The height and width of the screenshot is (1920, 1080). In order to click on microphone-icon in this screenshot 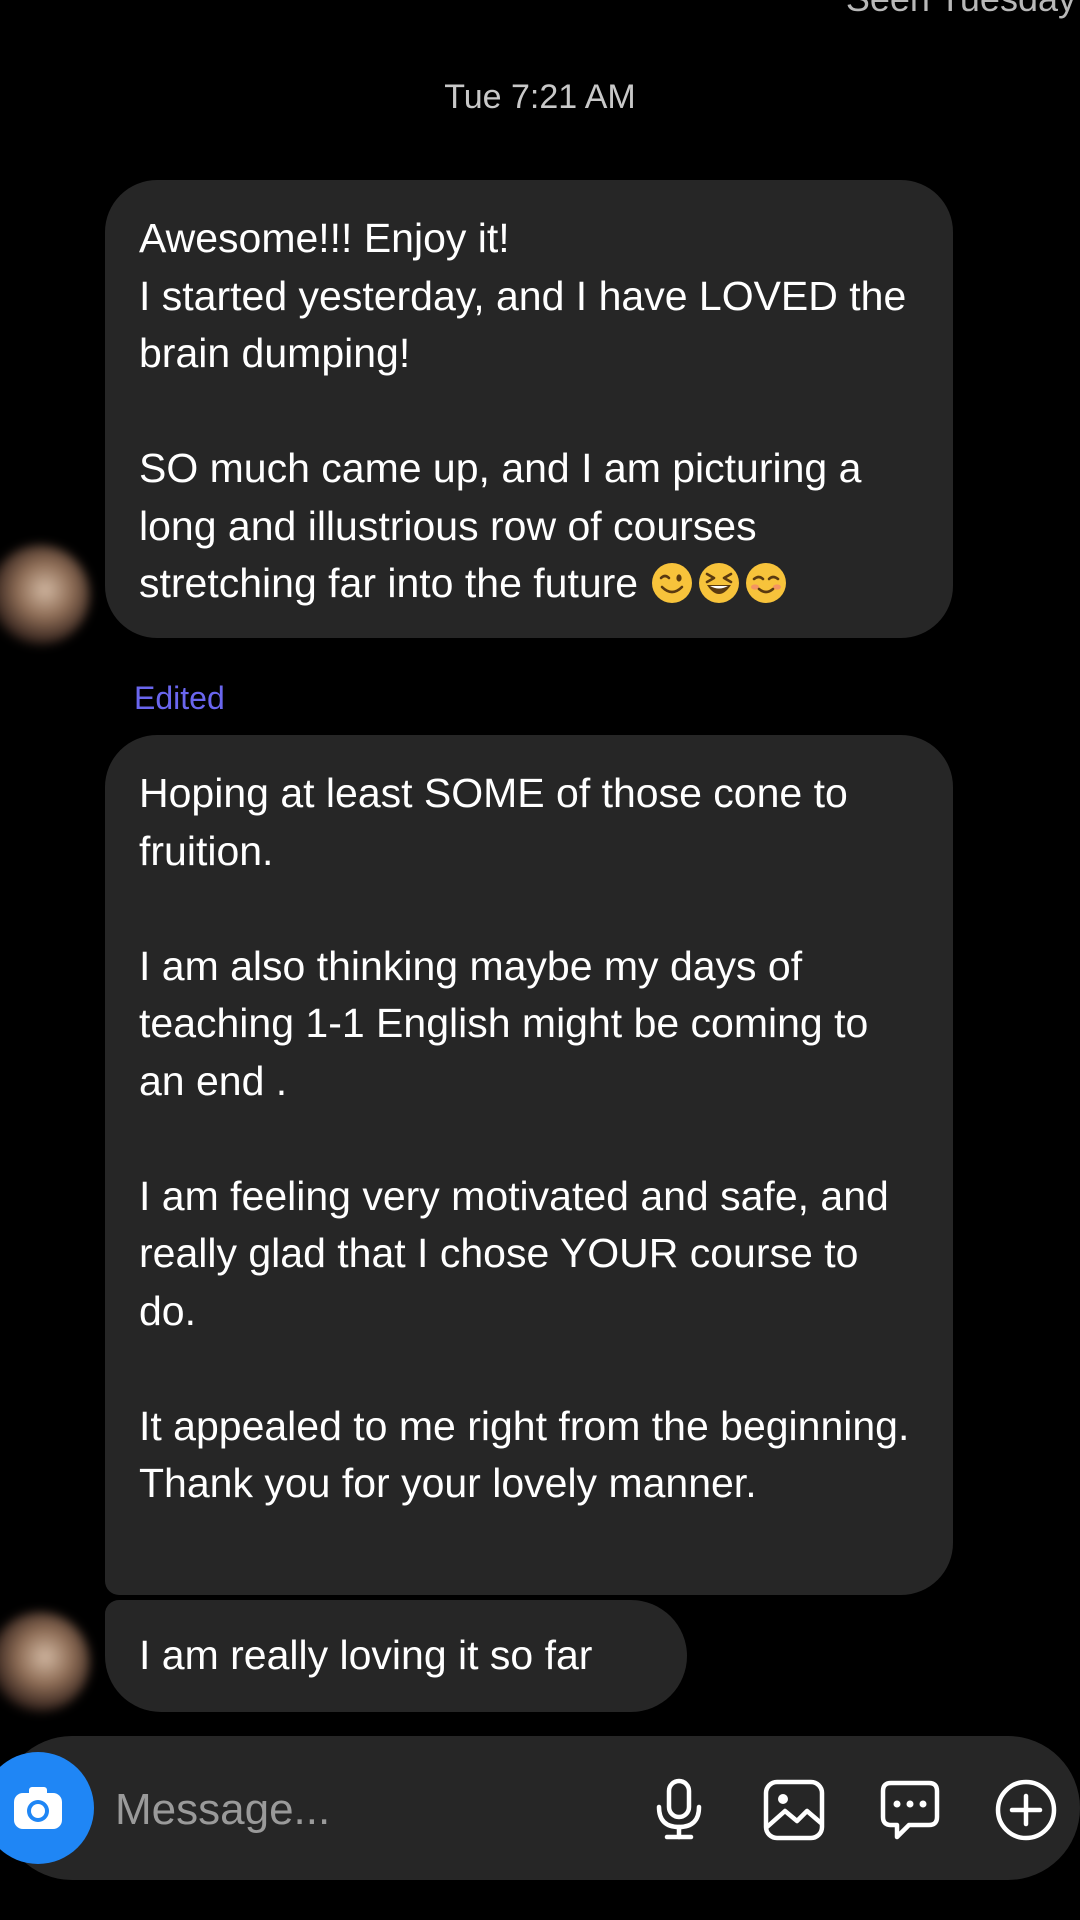, I will do `click(679, 1809)`.